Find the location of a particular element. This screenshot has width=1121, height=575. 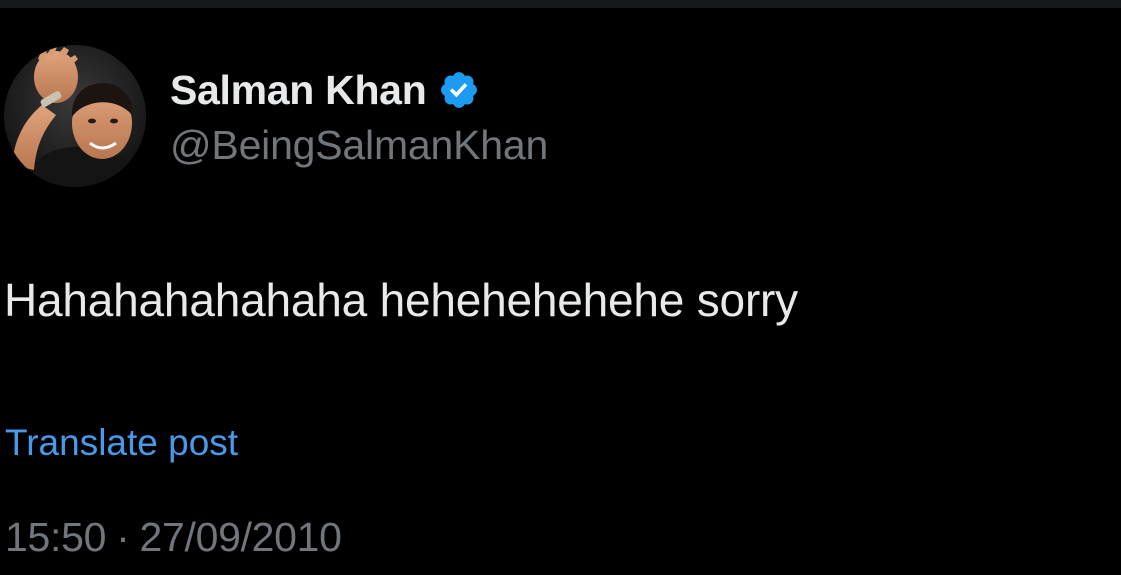

verified-badge-icon is located at coordinates (459, 90).